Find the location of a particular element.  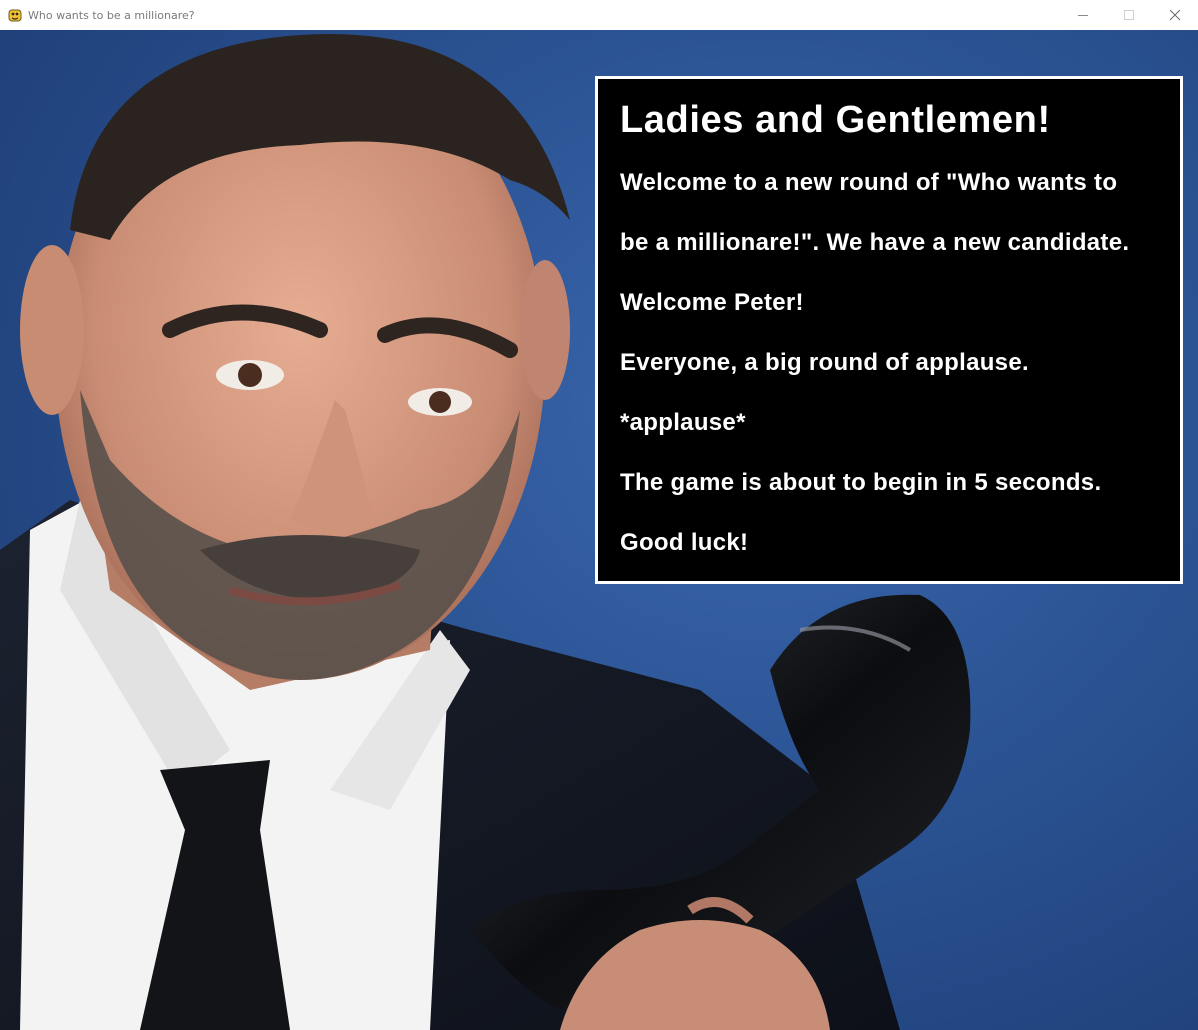

minimize-button is located at coordinates (1083, 15).